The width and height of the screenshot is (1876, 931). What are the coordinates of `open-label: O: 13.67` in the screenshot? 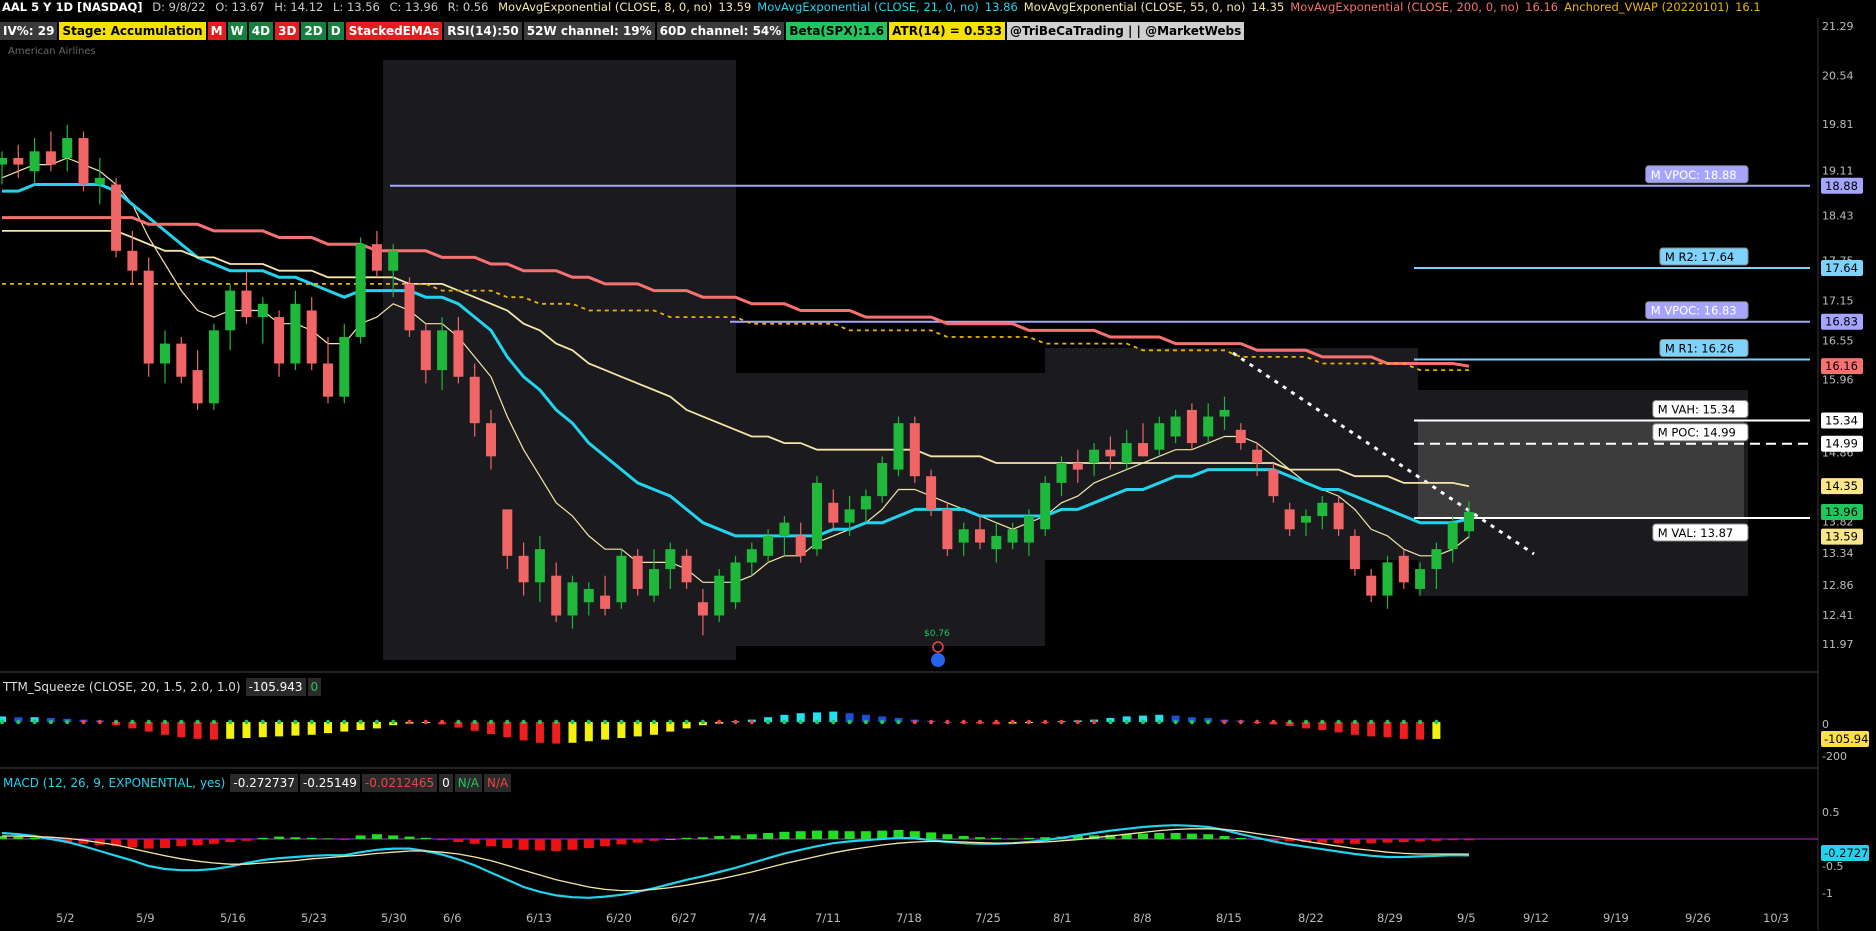 It's located at (240, 7).